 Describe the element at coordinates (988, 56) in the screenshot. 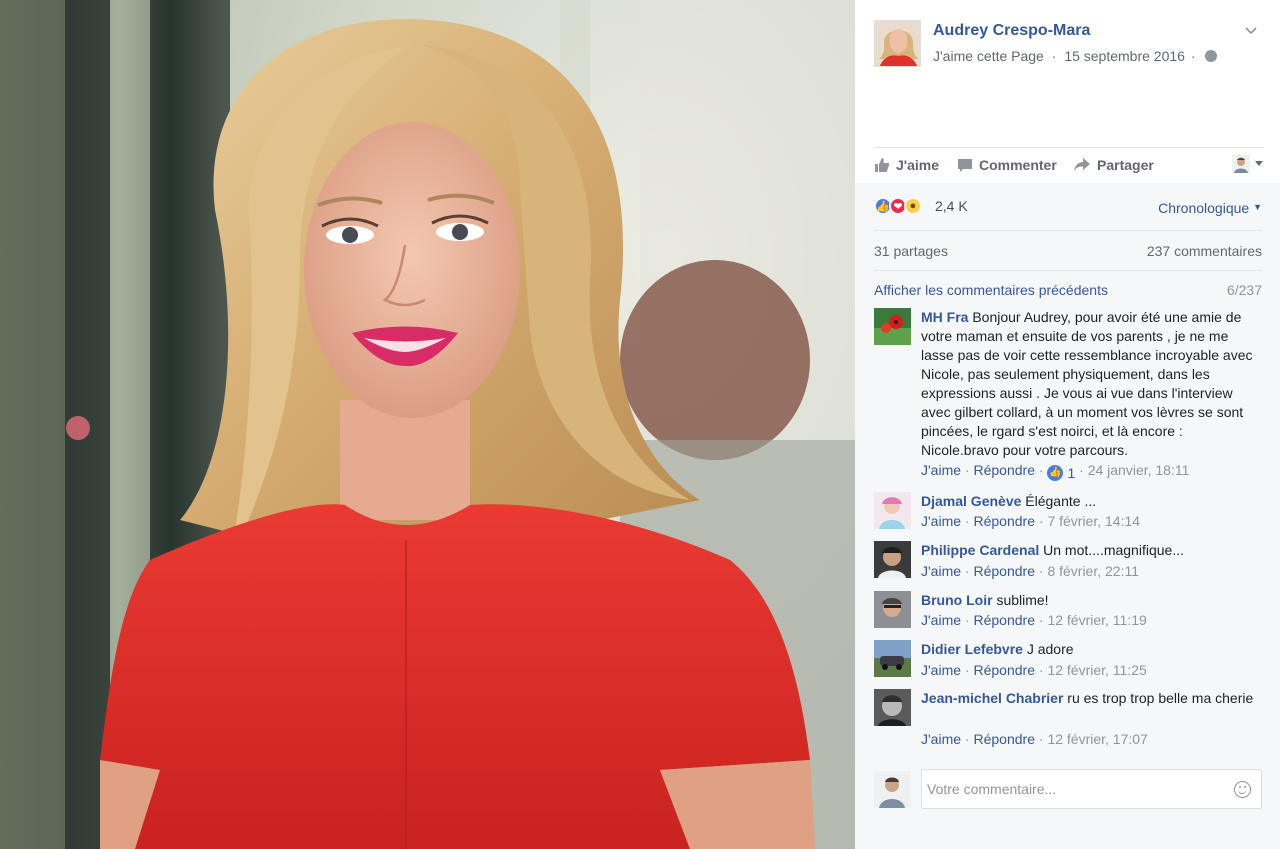

I see `like-page-link: J'aime cette Page` at that location.